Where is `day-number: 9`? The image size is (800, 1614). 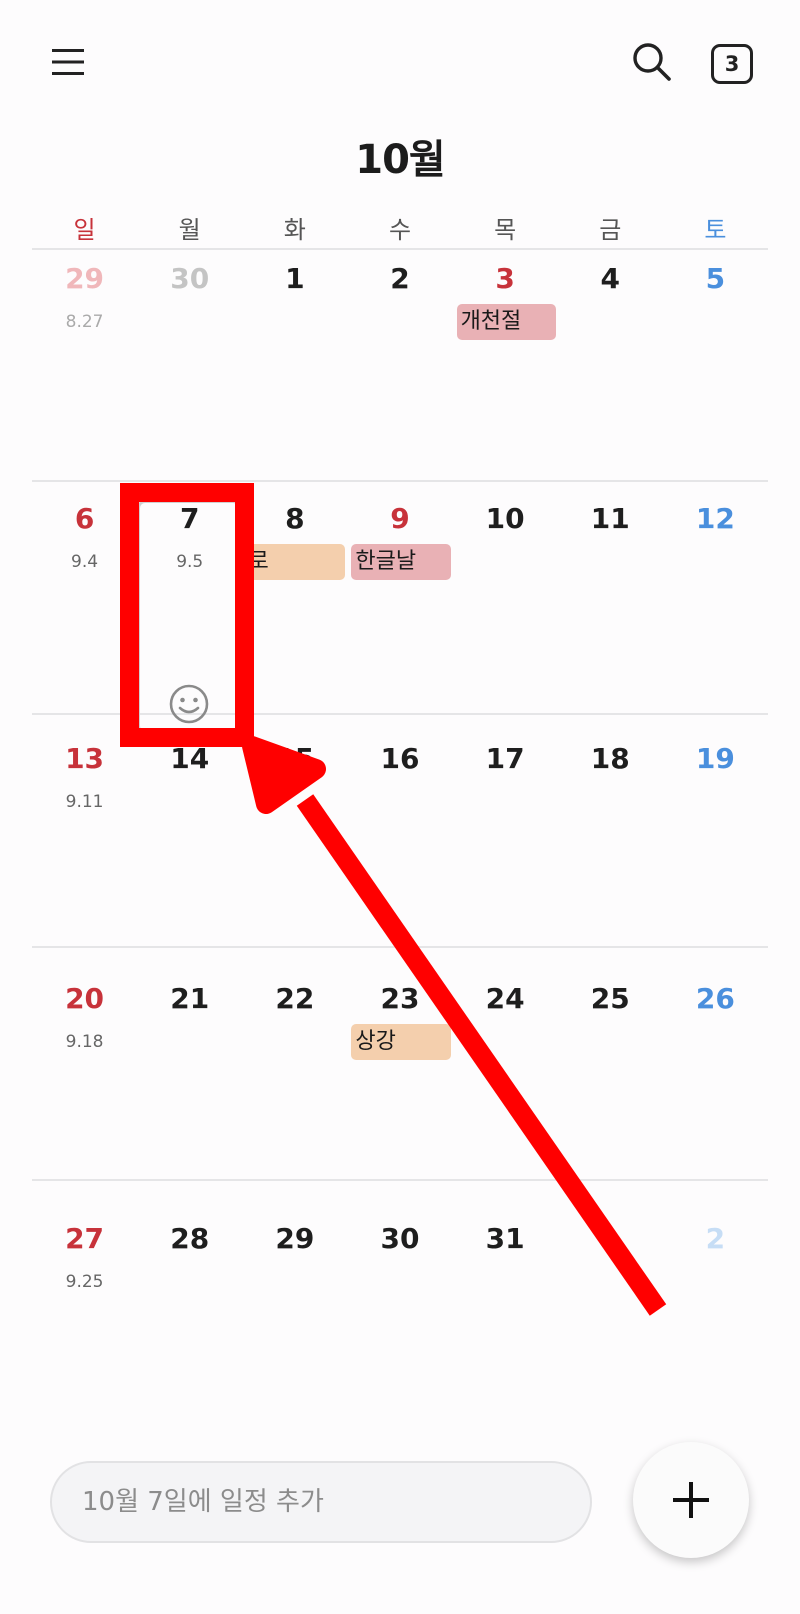
day-number: 9 is located at coordinates (400, 518).